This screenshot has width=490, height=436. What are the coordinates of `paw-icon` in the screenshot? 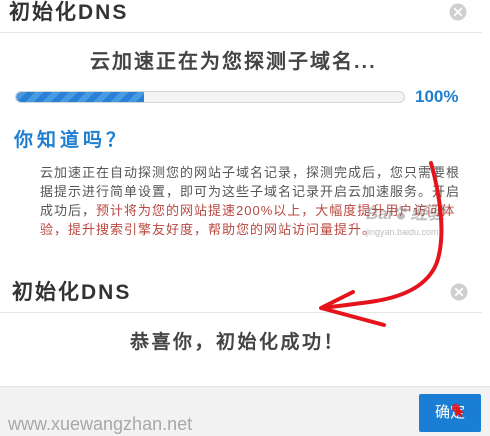 It's located at (401, 212).